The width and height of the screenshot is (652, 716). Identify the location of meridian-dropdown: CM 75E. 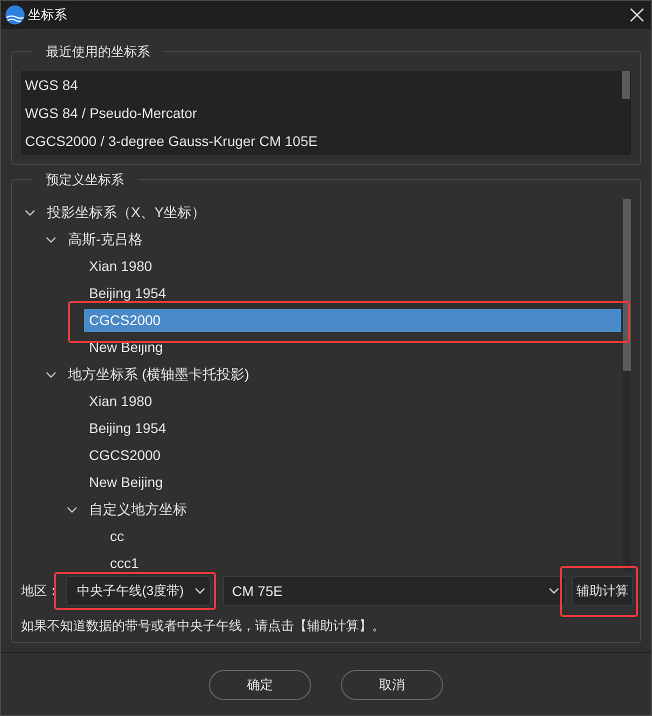
(394, 591).